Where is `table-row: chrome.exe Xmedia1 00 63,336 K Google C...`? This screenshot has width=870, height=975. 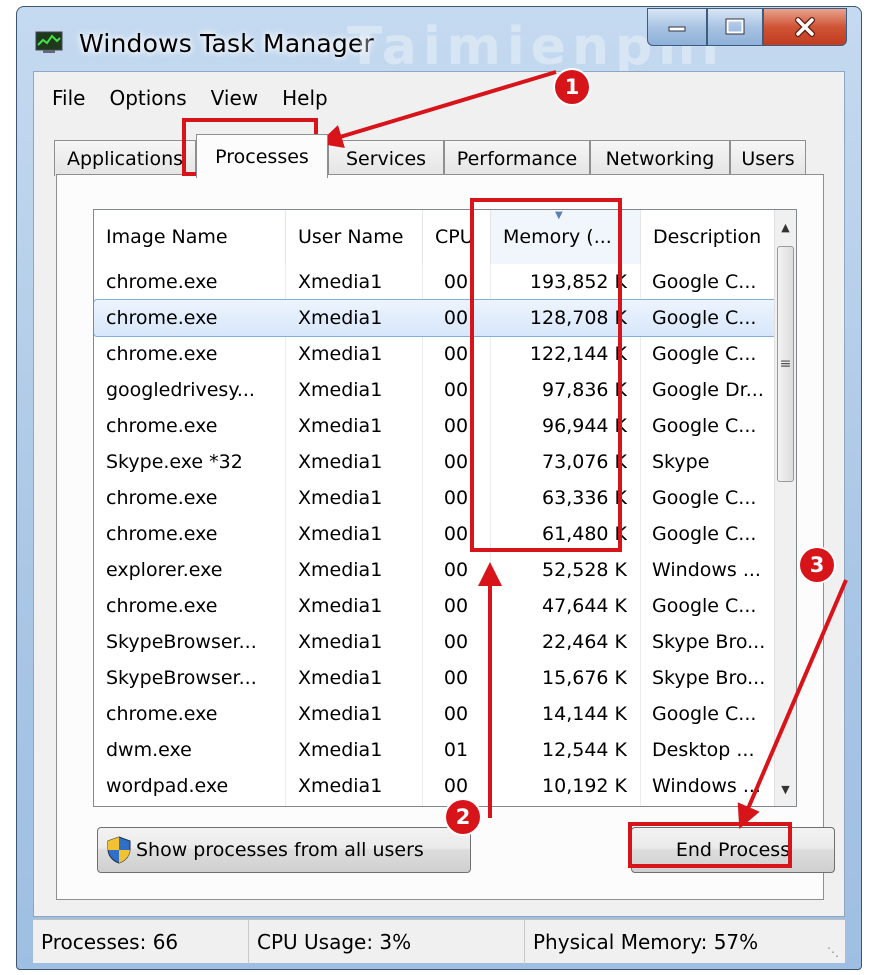
table-row: chrome.exe Xmedia1 00 63,336 K Google C... is located at coordinates (436, 498).